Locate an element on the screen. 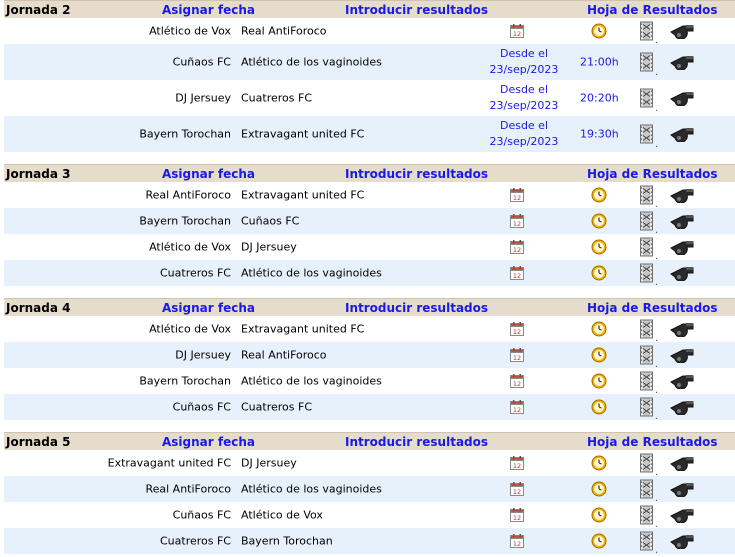  match-time: 19:30h is located at coordinates (599, 134).